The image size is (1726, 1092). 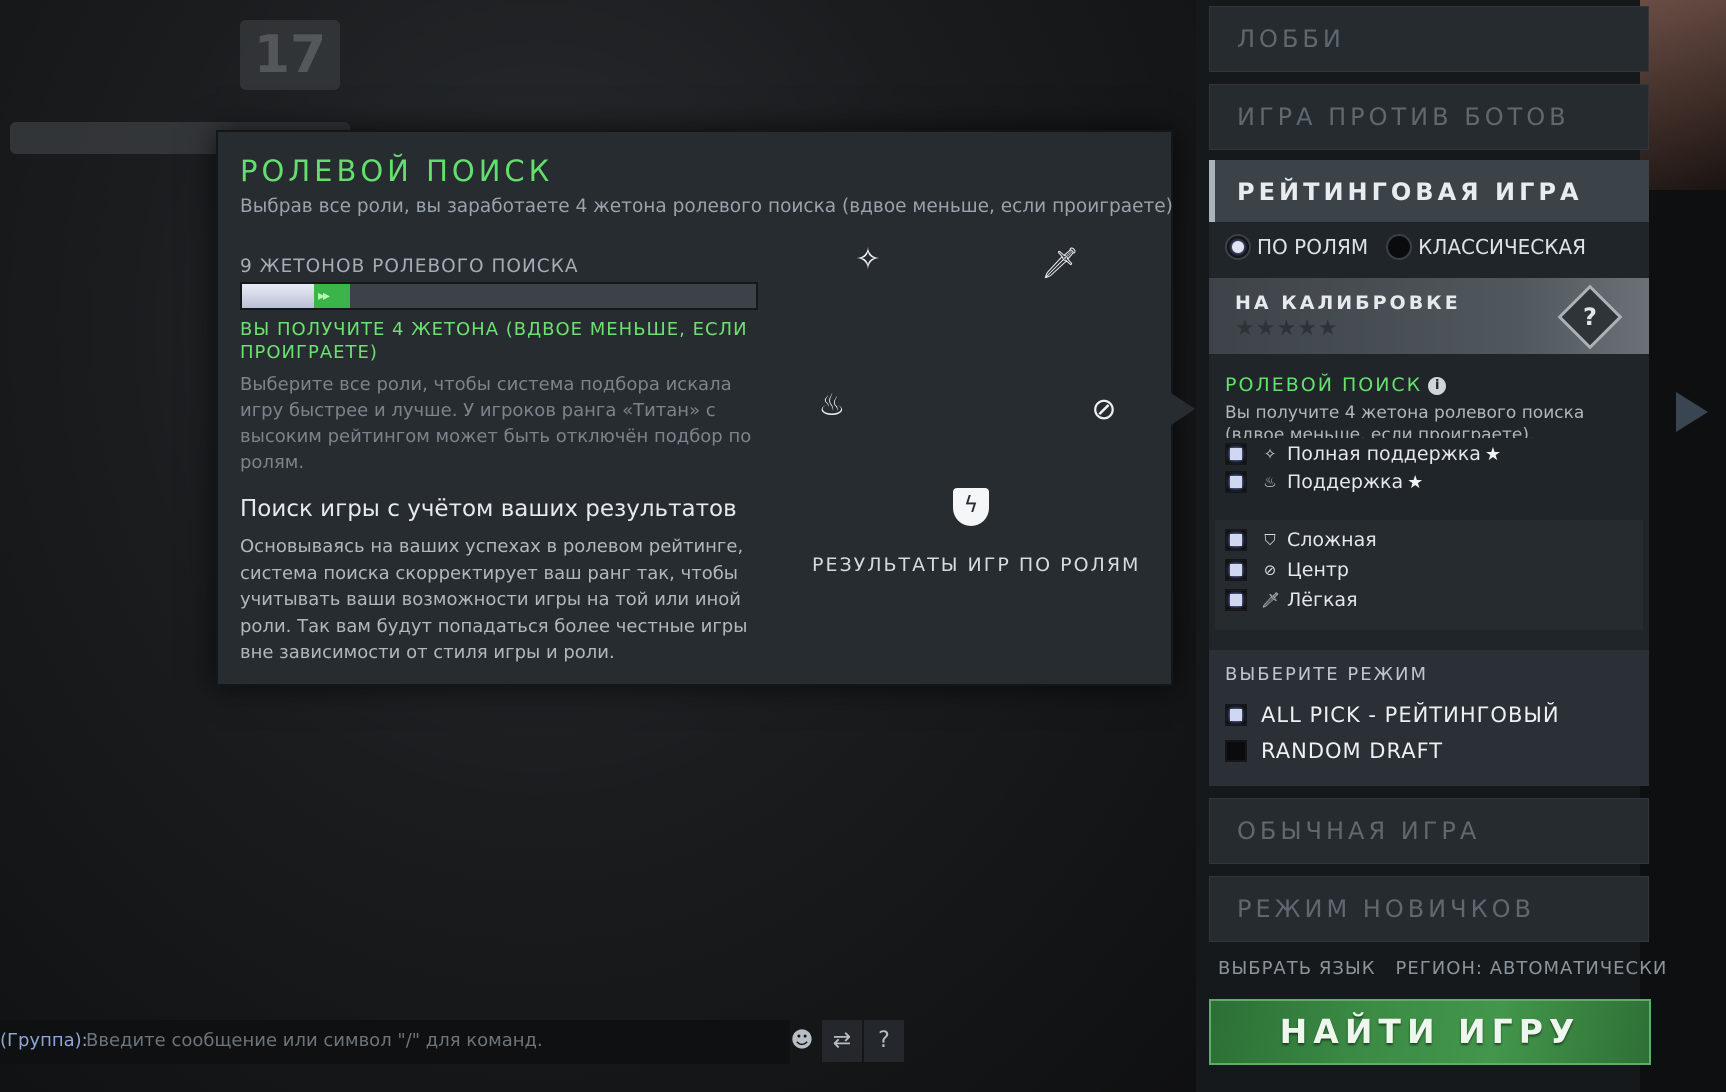 What do you see at coordinates (1414, 247) in the screenshot?
I see `ranked-type-radios: ПО РОЛЯМ КЛАССИЧЕСКАЯ` at bounding box center [1414, 247].